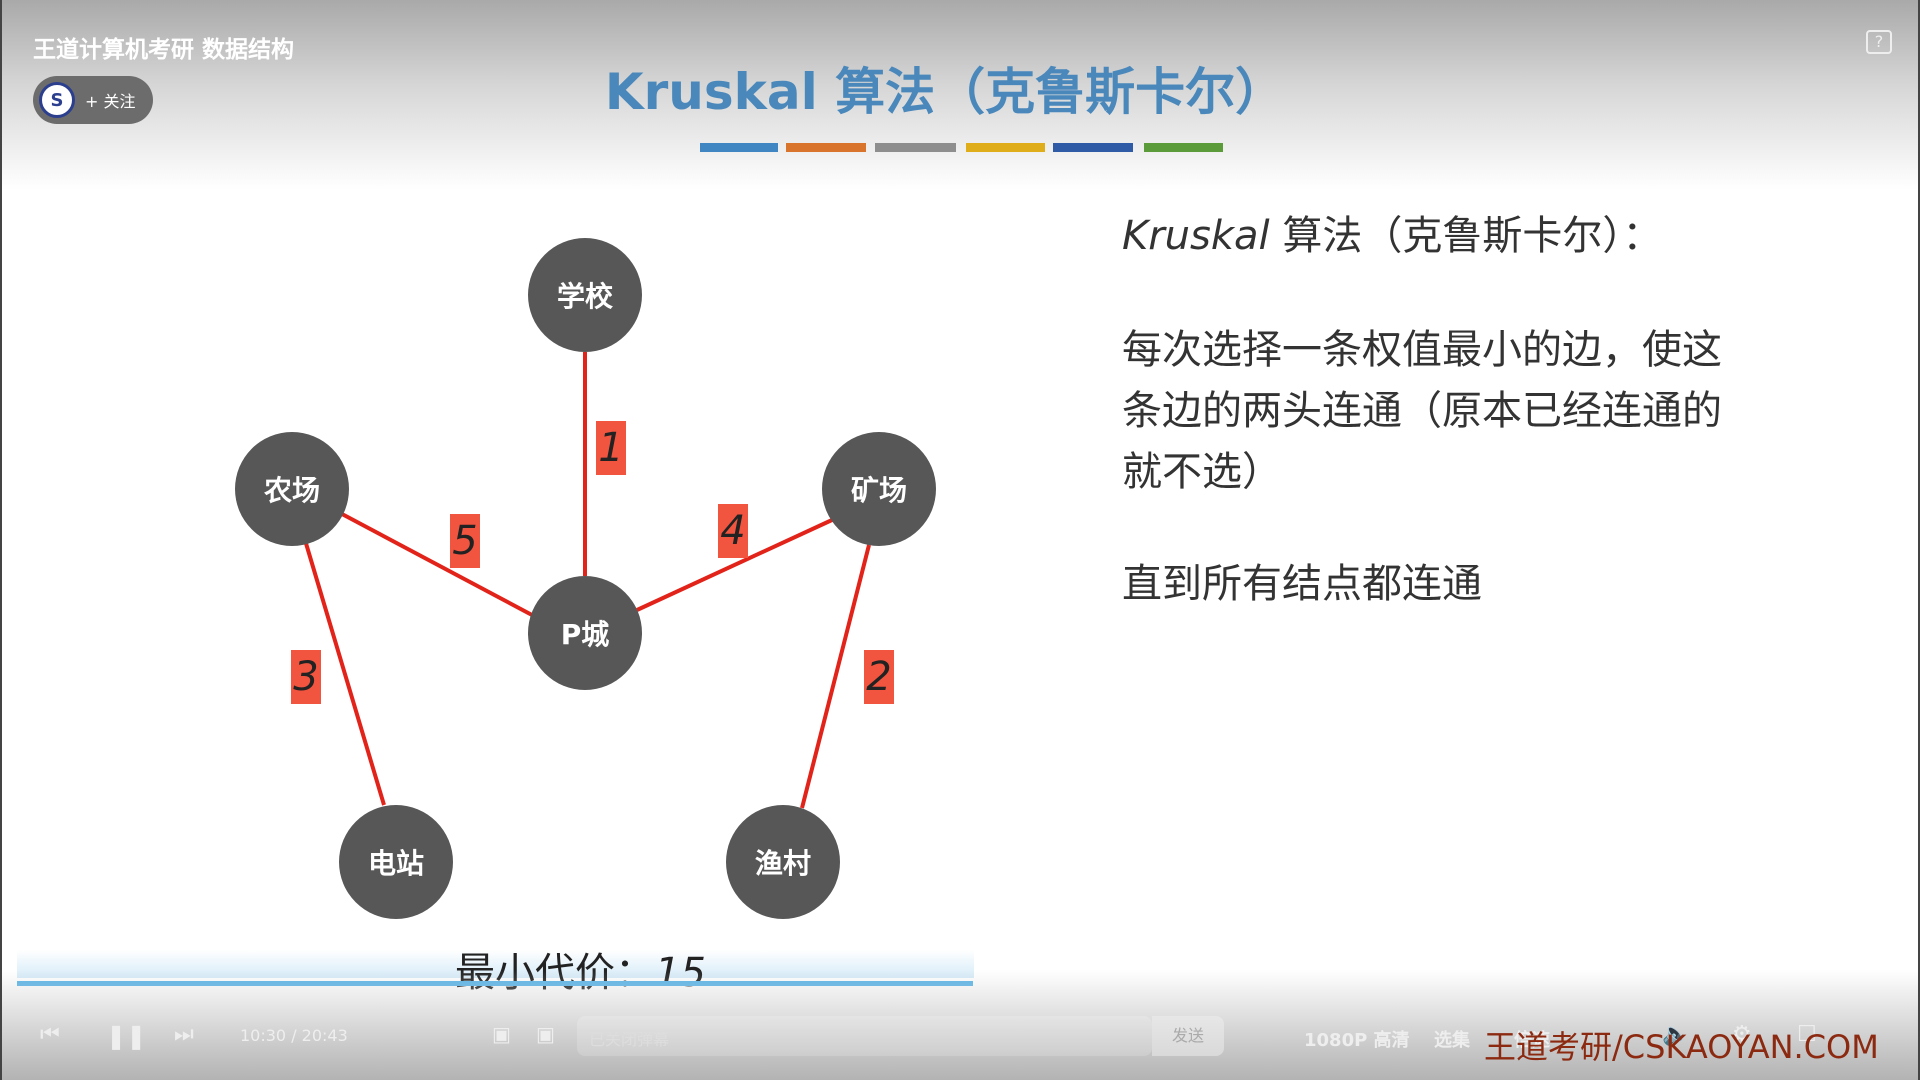  Describe the element at coordinates (396, 862) in the screenshot. I see `node-power-station: 电站` at that location.